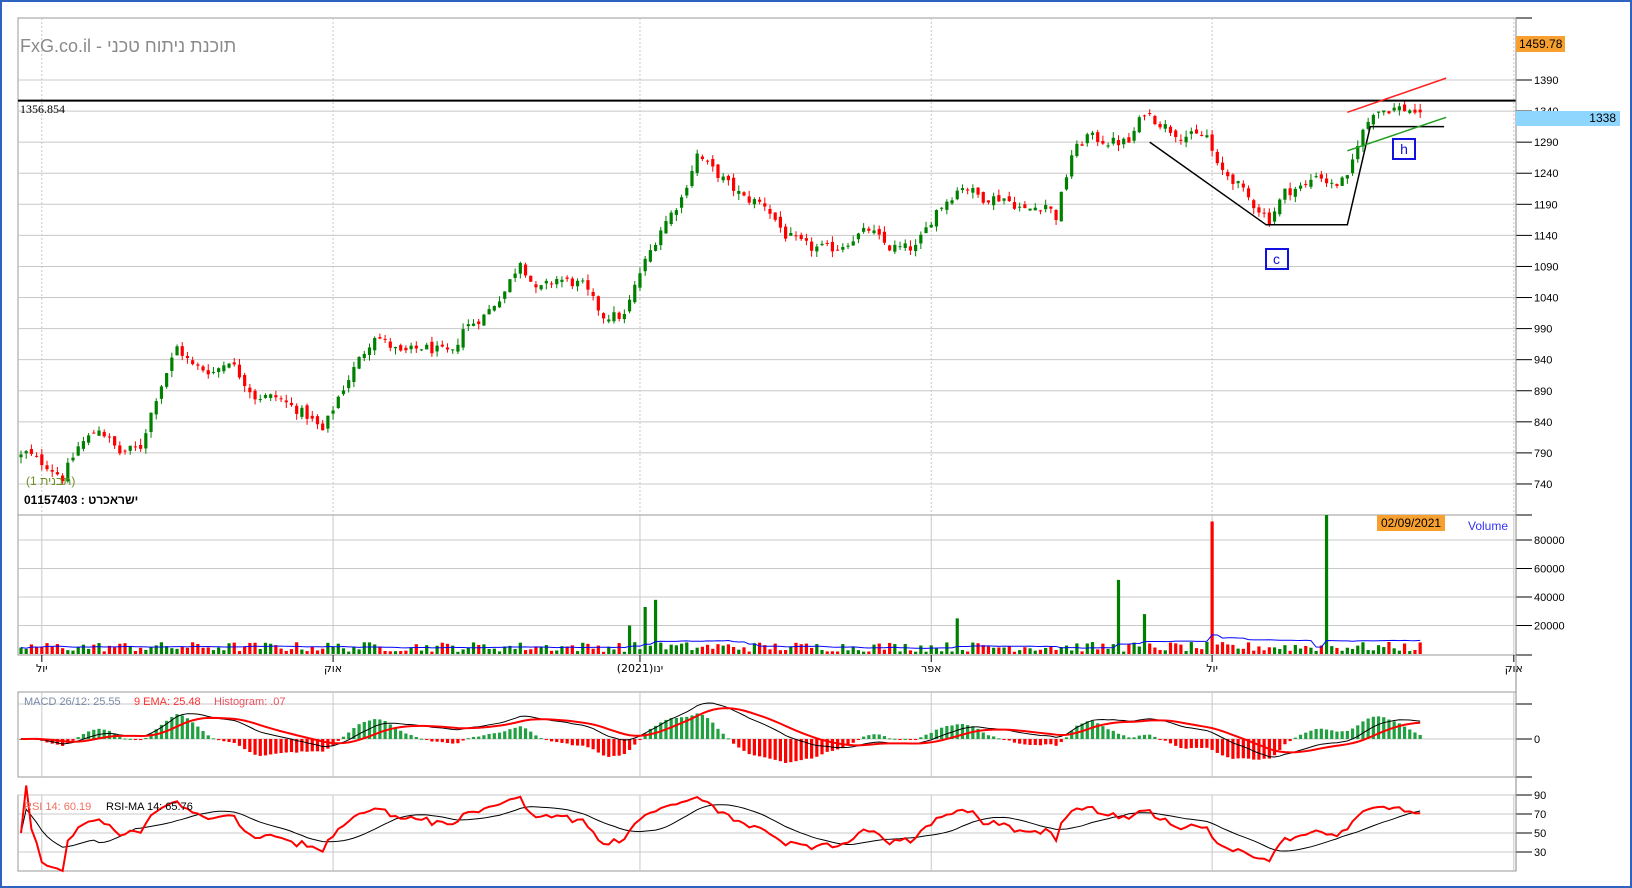  What do you see at coordinates (1543, 330) in the screenshot?
I see `price-tick-label: 990` at bounding box center [1543, 330].